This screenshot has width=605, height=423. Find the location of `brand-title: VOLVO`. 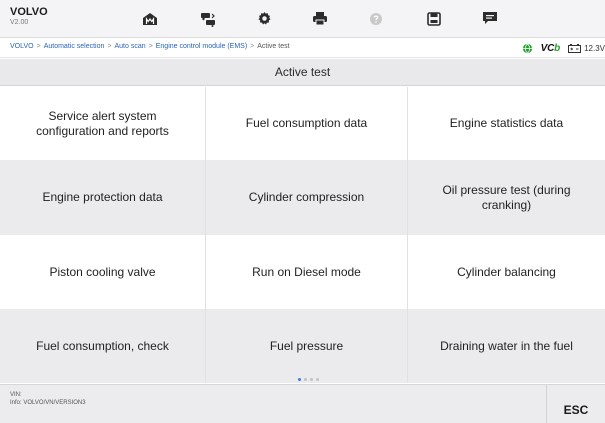

brand-title: VOLVO is located at coordinates (29, 12).